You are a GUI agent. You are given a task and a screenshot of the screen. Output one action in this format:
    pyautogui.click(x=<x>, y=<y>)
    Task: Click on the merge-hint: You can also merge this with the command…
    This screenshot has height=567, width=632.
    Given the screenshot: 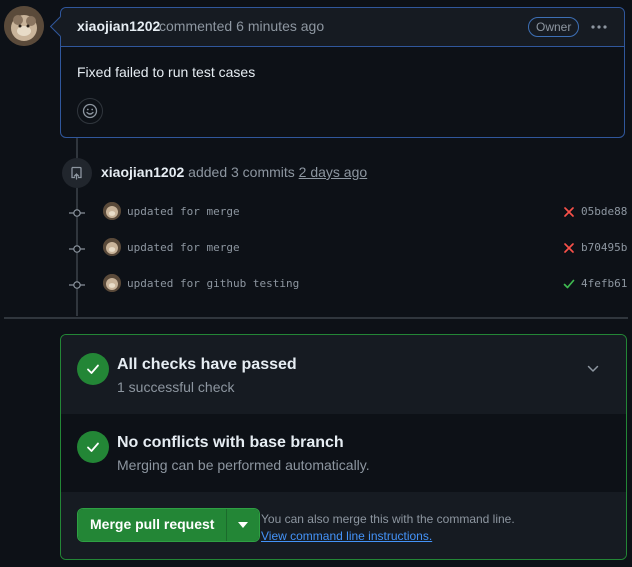 What is the action you would take?
    pyautogui.click(x=388, y=528)
    